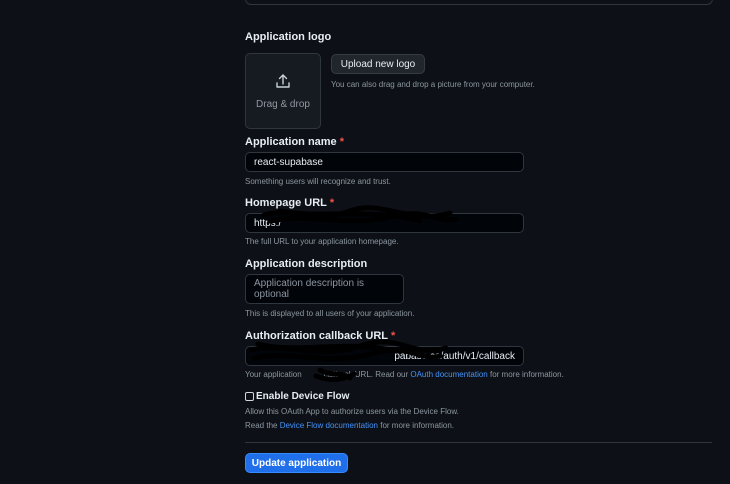 Image resolution: width=730 pixels, height=484 pixels. I want to click on logo-label: Application logo, so click(288, 37).